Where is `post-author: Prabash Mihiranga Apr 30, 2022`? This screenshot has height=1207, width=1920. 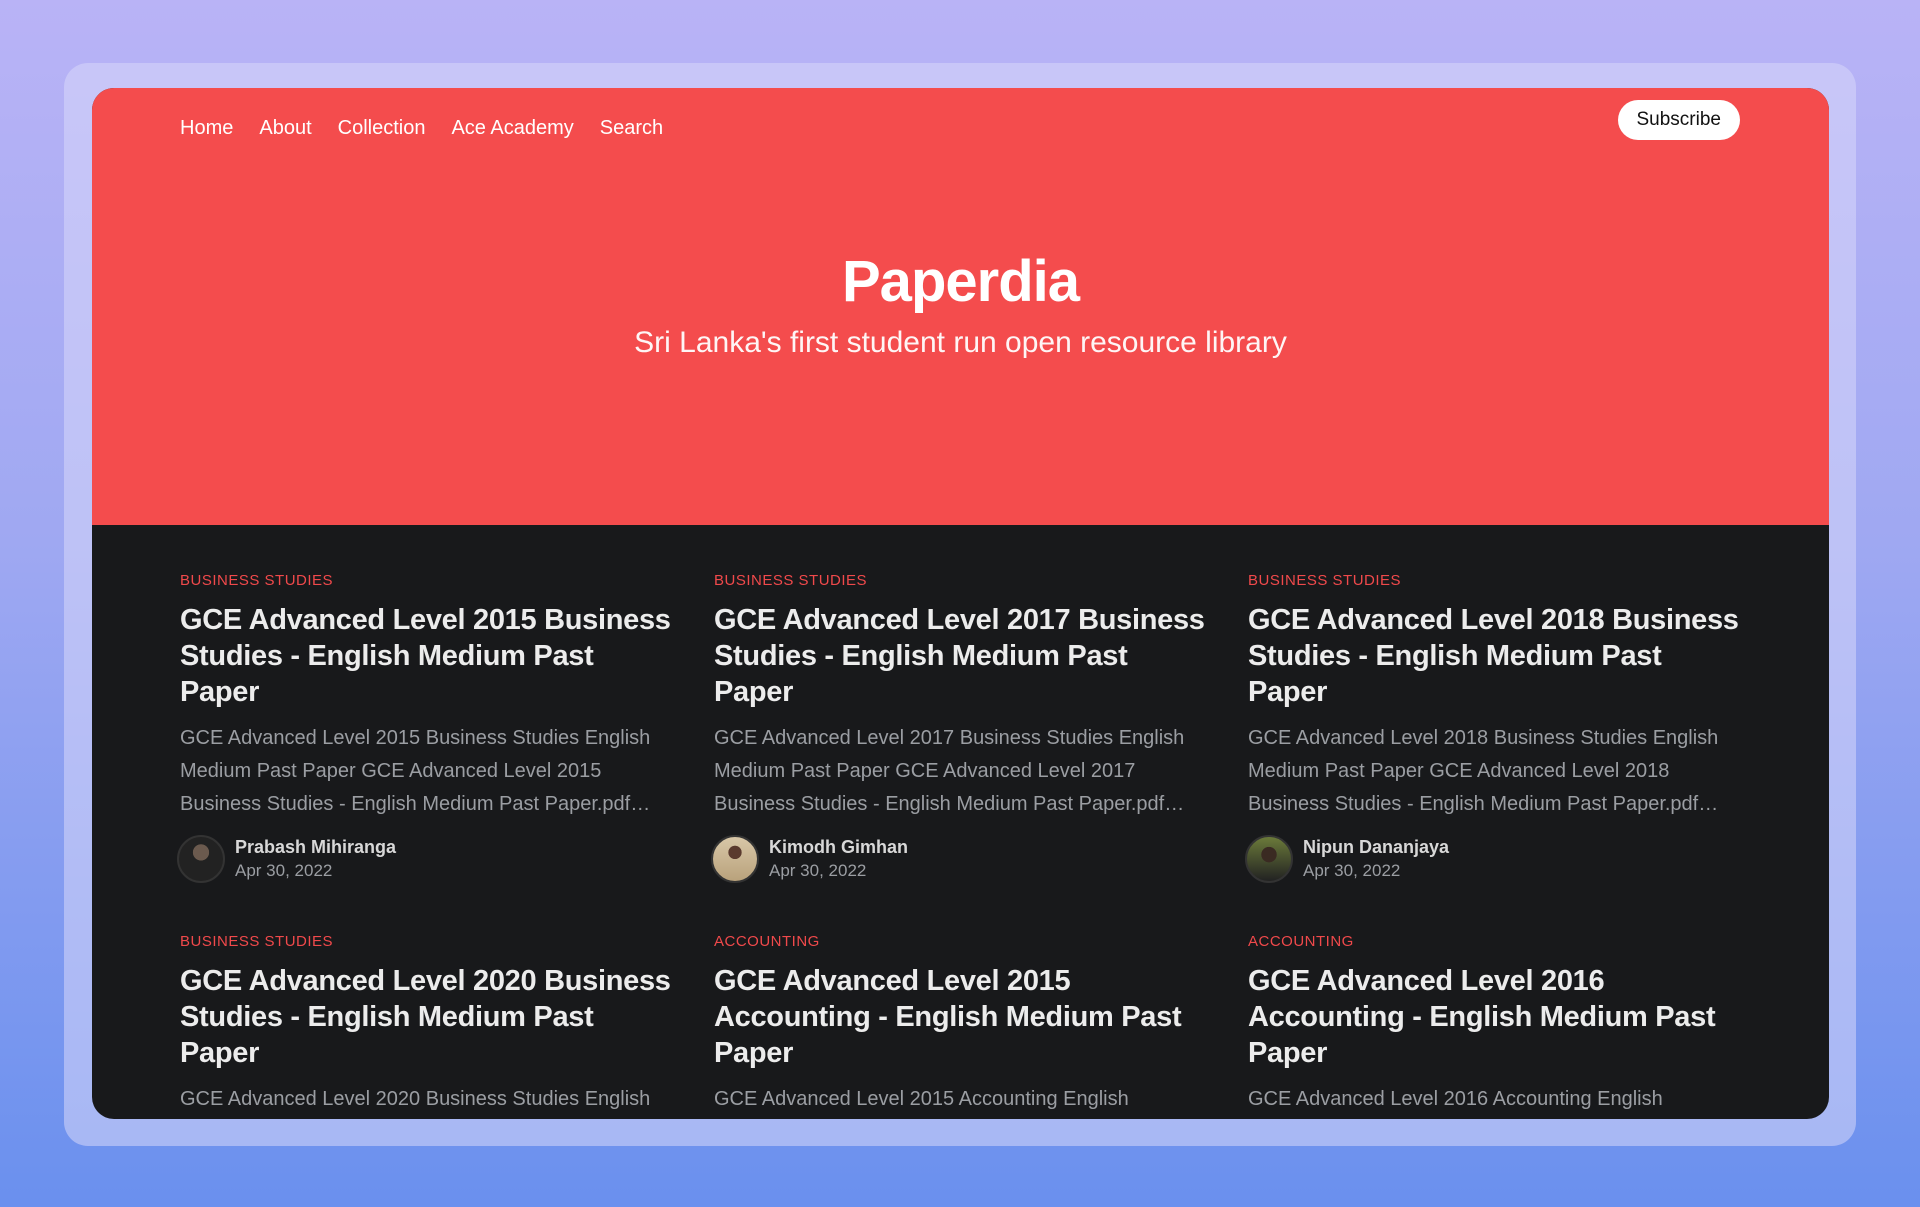 post-author: Prabash Mihiranga Apr 30, 2022 is located at coordinates (428, 859).